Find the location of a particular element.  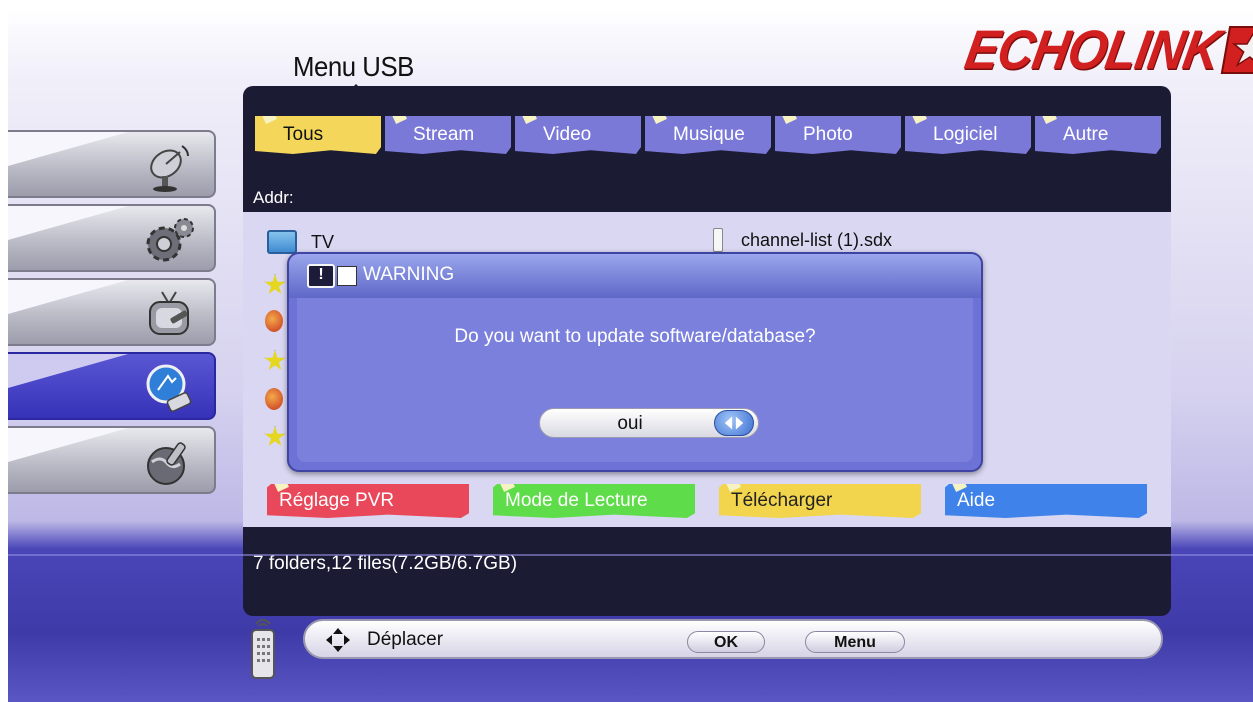

download-button: Télécharger is located at coordinates (820, 501).